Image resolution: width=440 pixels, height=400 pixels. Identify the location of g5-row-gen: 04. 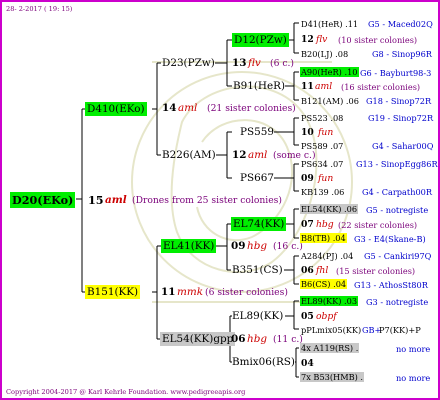
(307, 363).